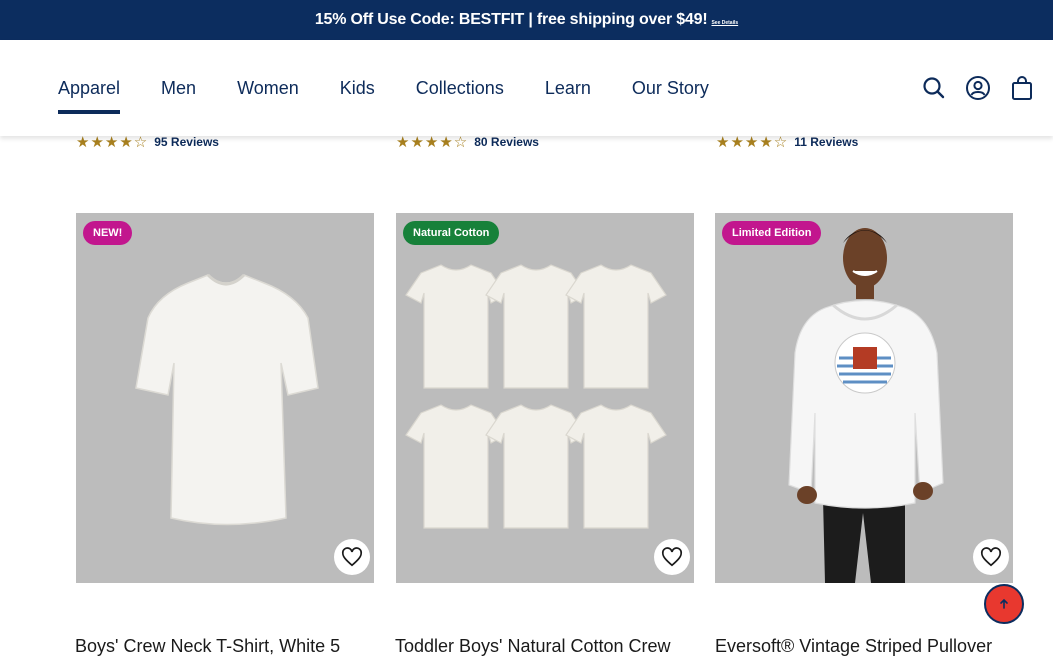 The height and width of the screenshot is (659, 1053). I want to click on search-icon, so click(934, 88).